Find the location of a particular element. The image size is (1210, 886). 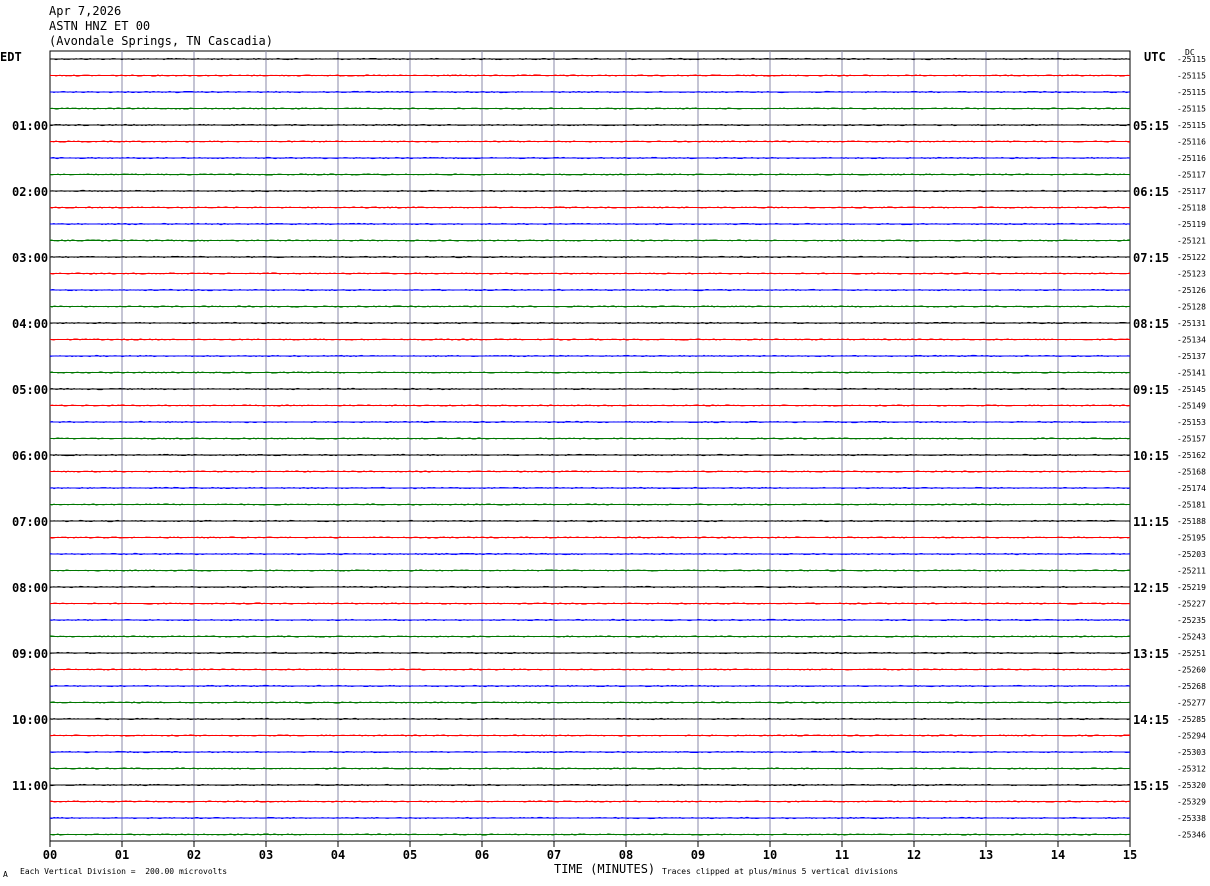

dc-offset-label: -25181 is located at coordinates (1191, 505).